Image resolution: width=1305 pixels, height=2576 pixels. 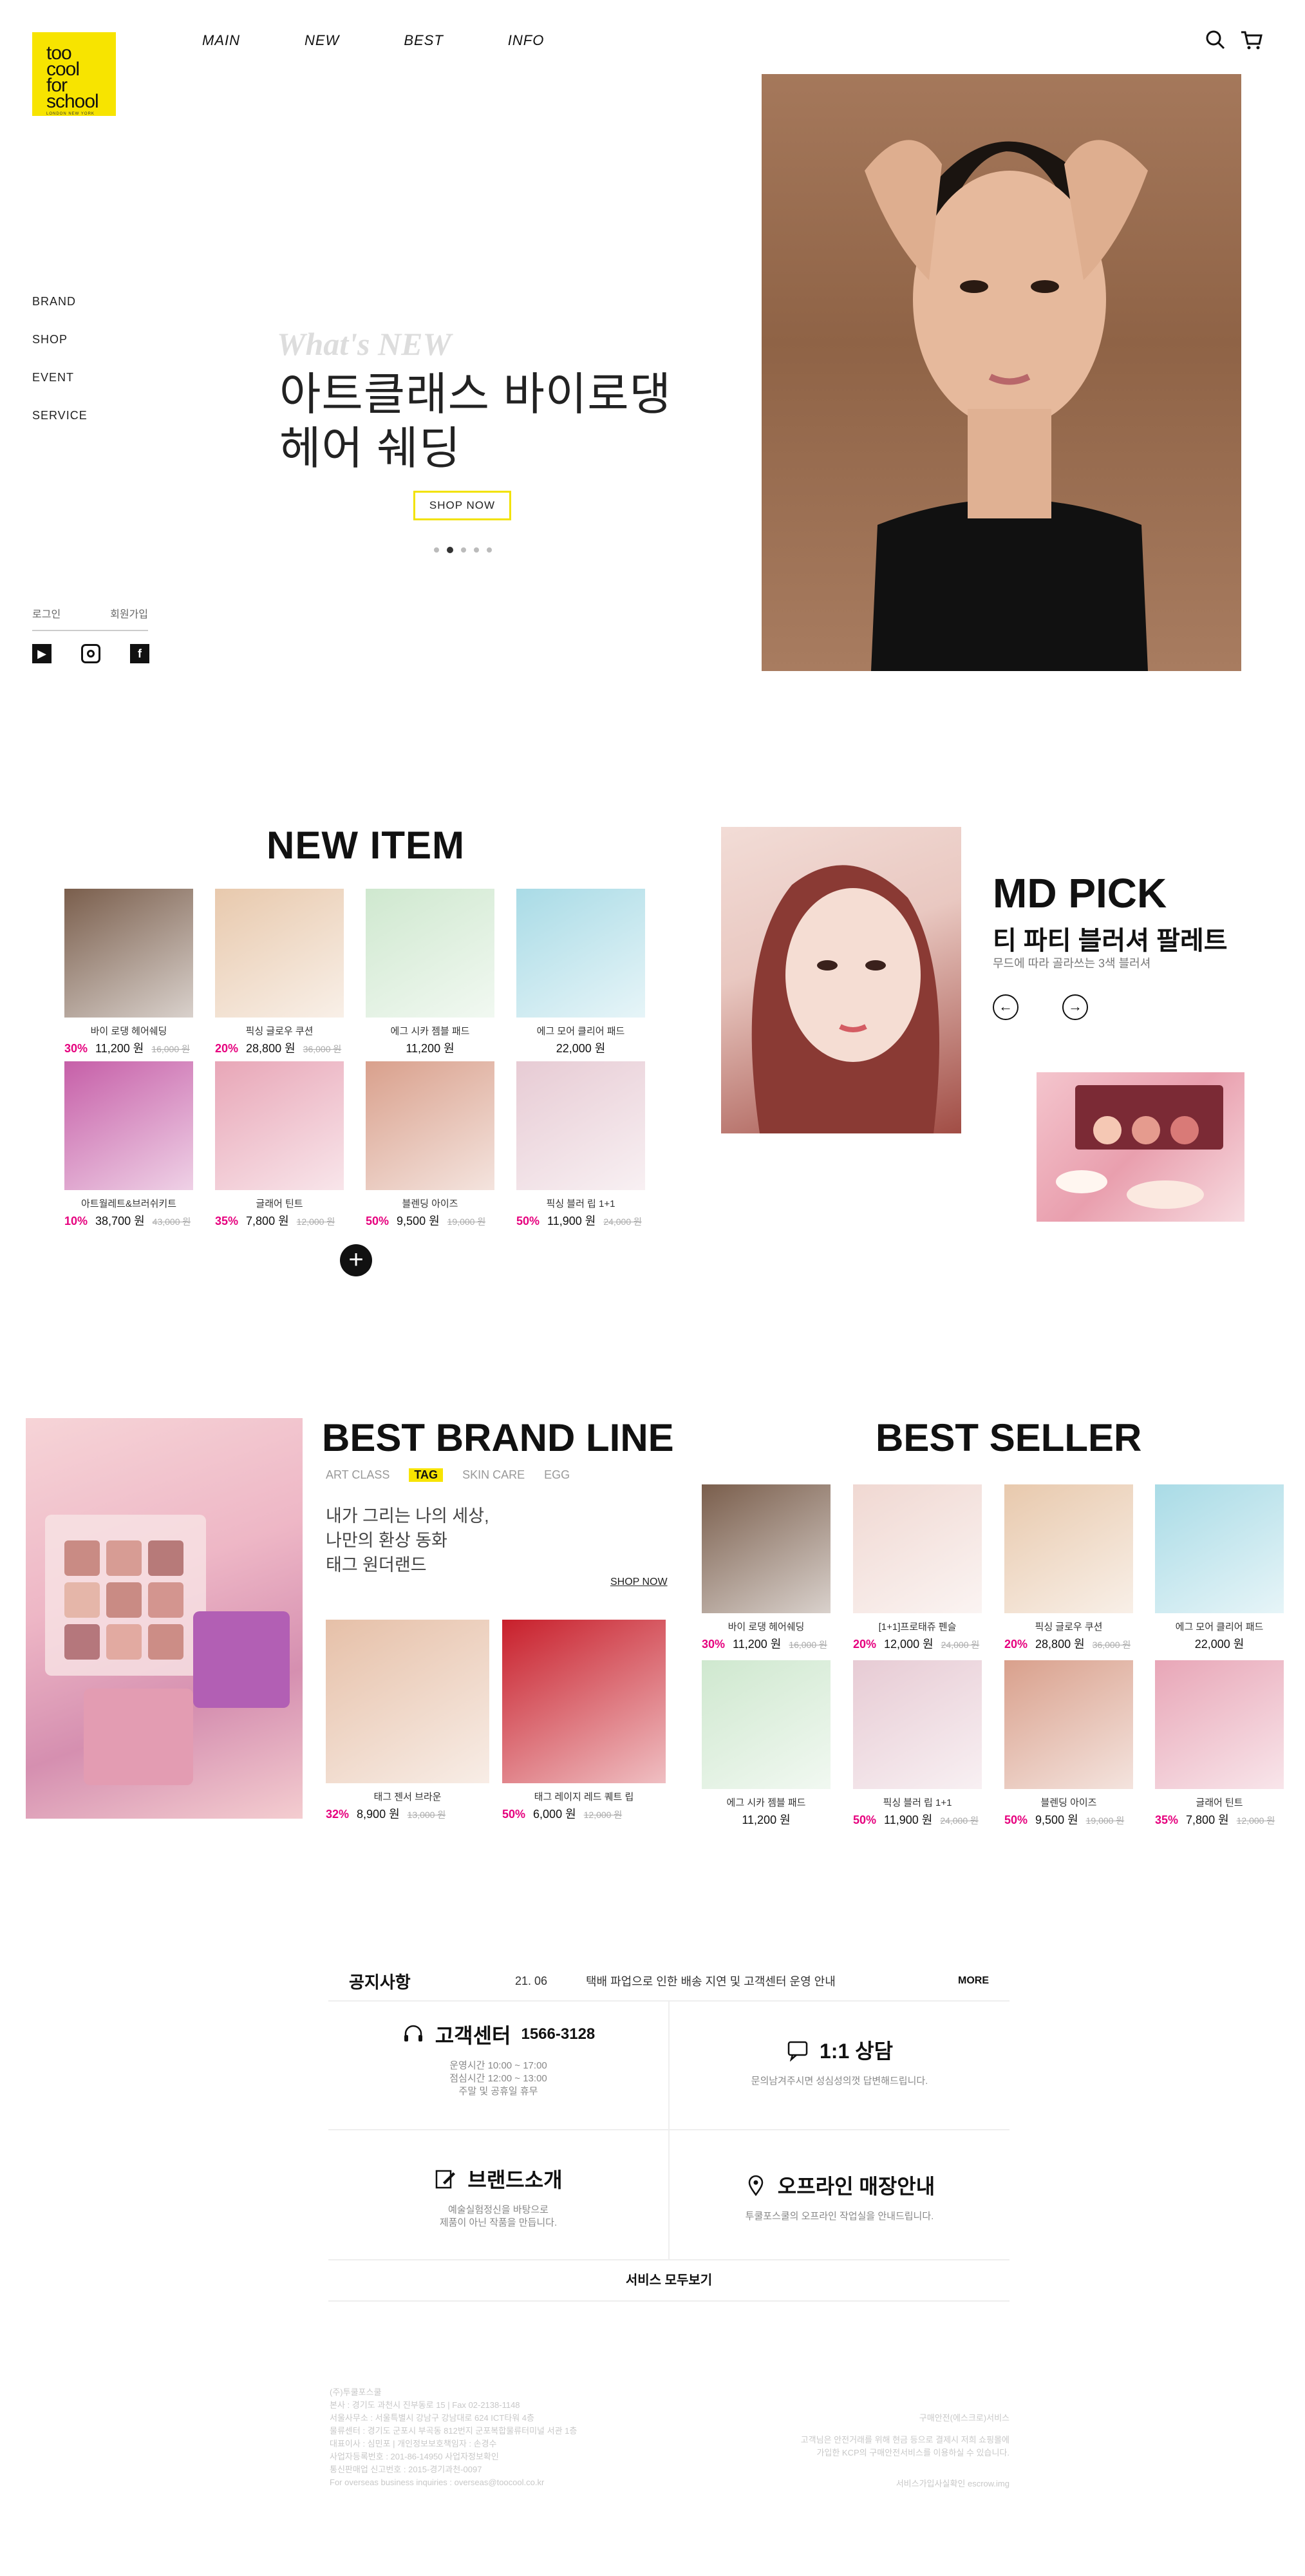 I want to click on hero-shop-now-button: SHOP NOW, so click(x=462, y=506).